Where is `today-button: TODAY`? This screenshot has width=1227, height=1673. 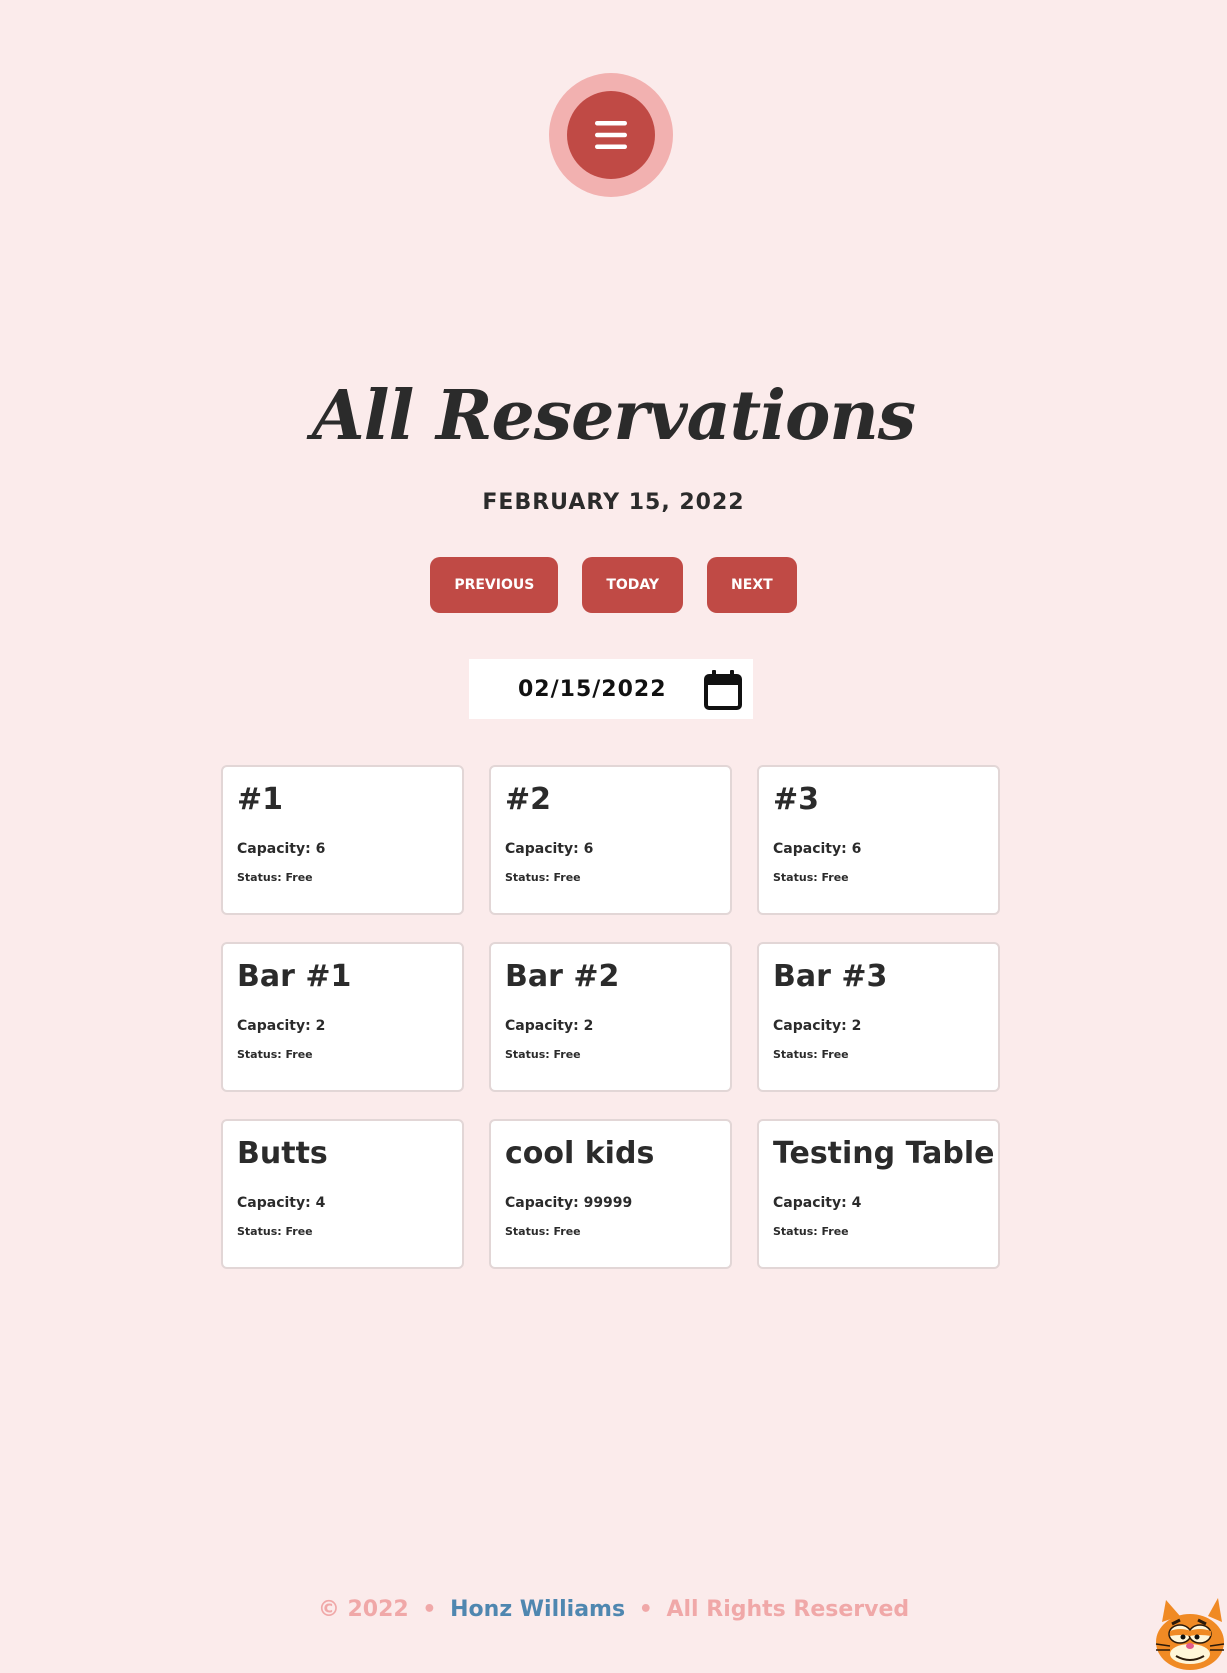 today-button: TODAY is located at coordinates (633, 585).